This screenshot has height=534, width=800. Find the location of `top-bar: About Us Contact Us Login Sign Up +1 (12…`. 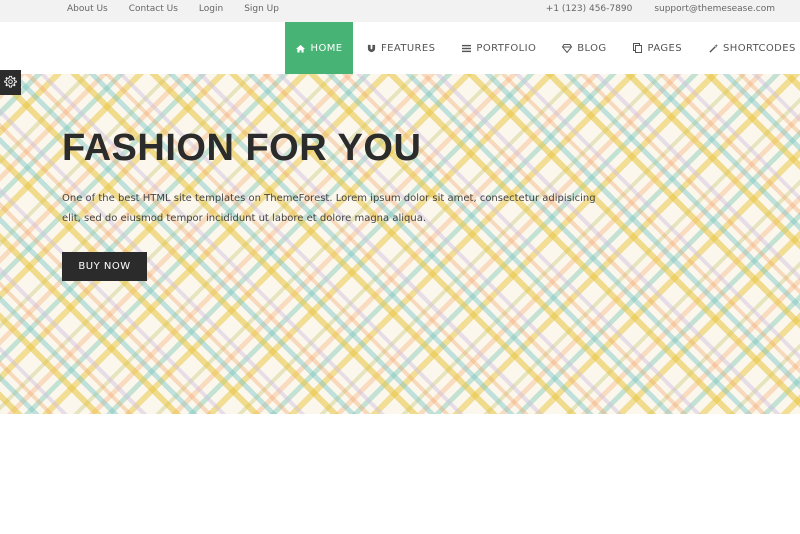

top-bar: About Us Contact Us Login Sign Up +1 (12… is located at coordinates (400, 11).